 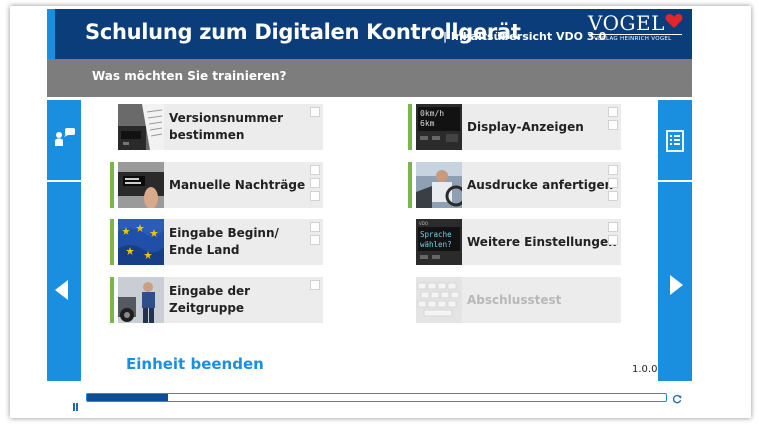 I want to click on person-speech-icon, so click(x=65, y=137).